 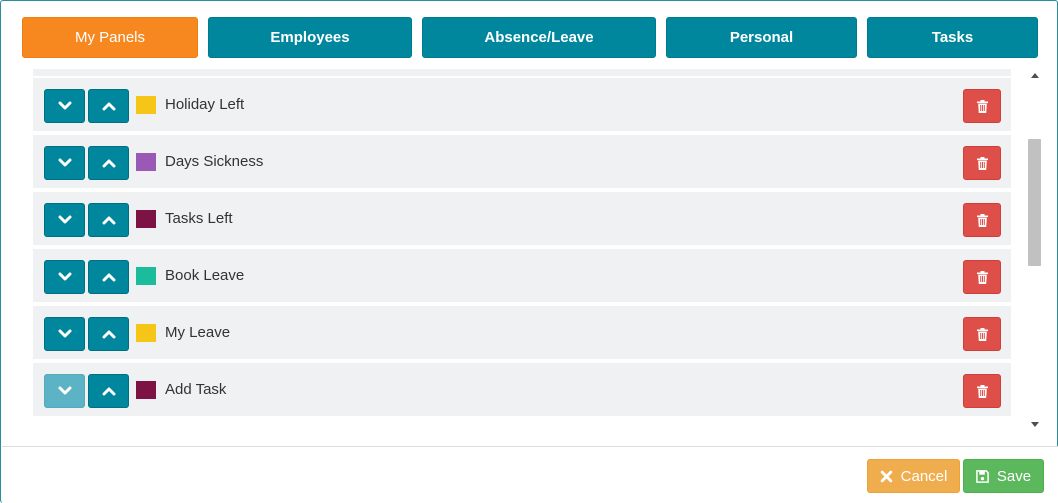 What do you see at coordinates (214, 161) in the screenshot?
I see `panel-label: Days Sickness` at bounding box center [214, 161].